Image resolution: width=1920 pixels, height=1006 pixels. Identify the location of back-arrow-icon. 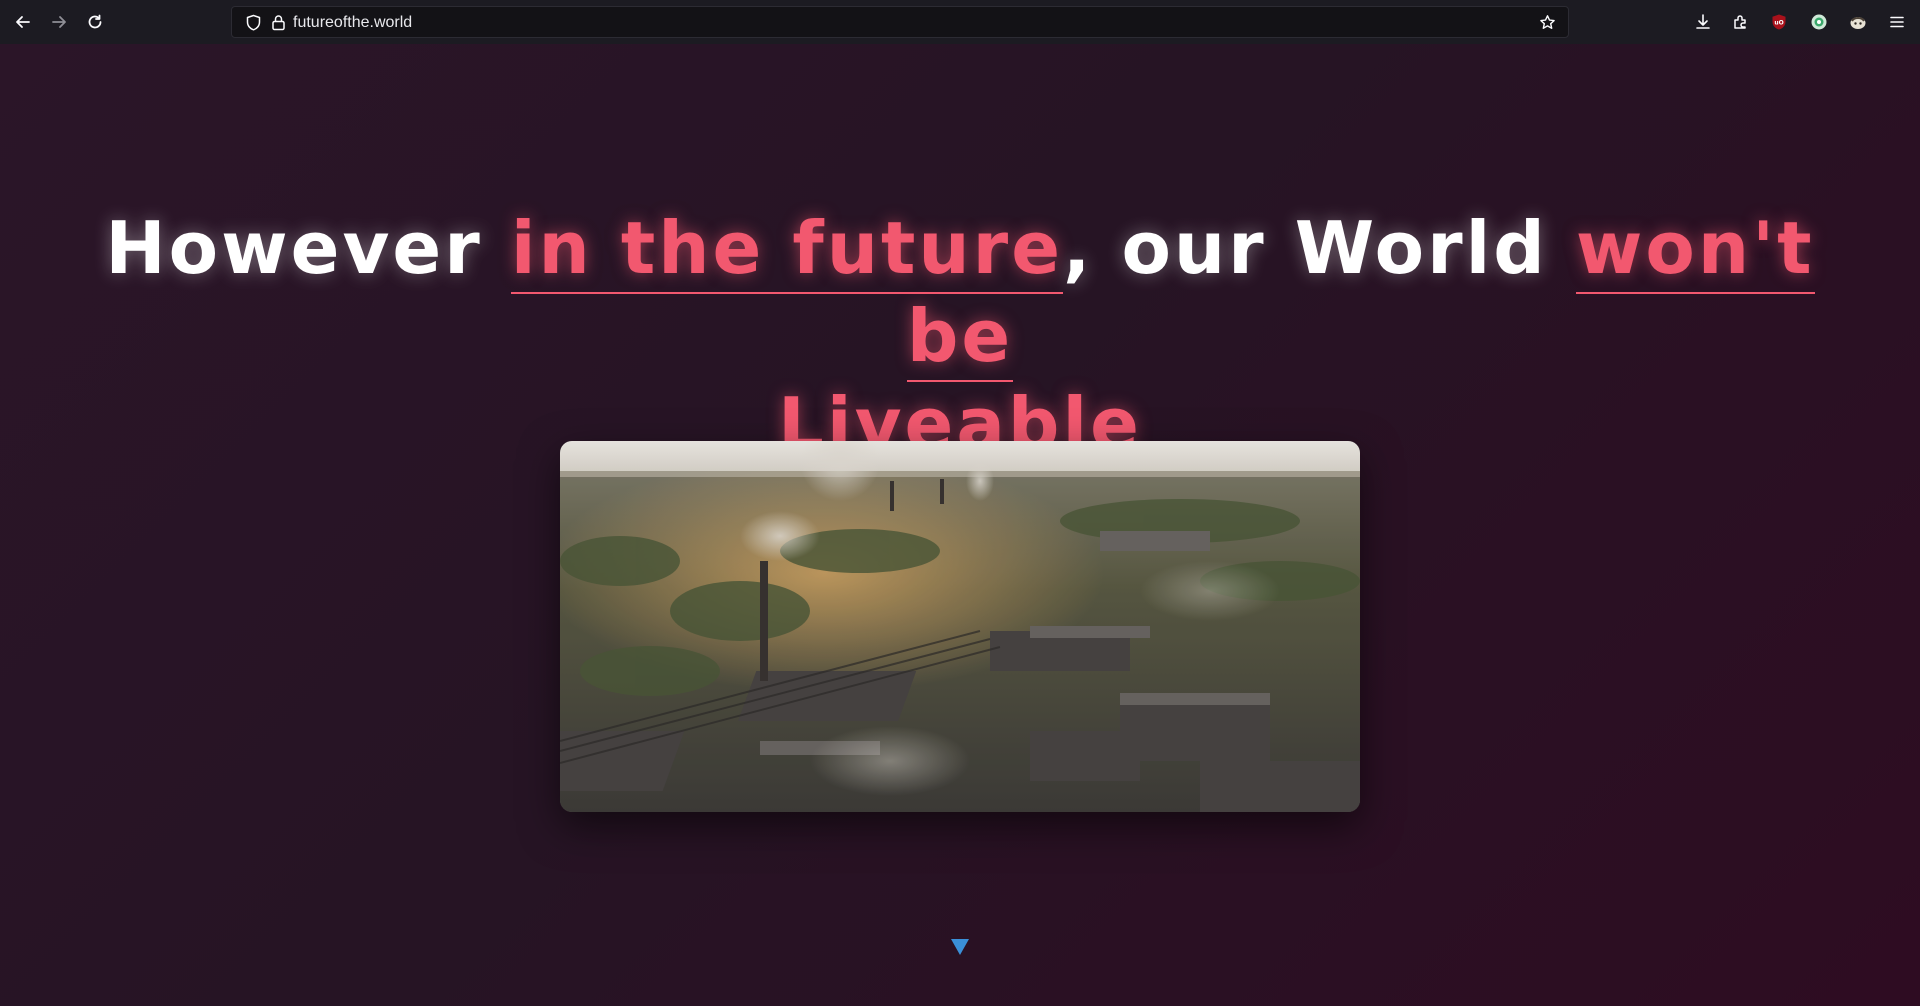
(23, 22).